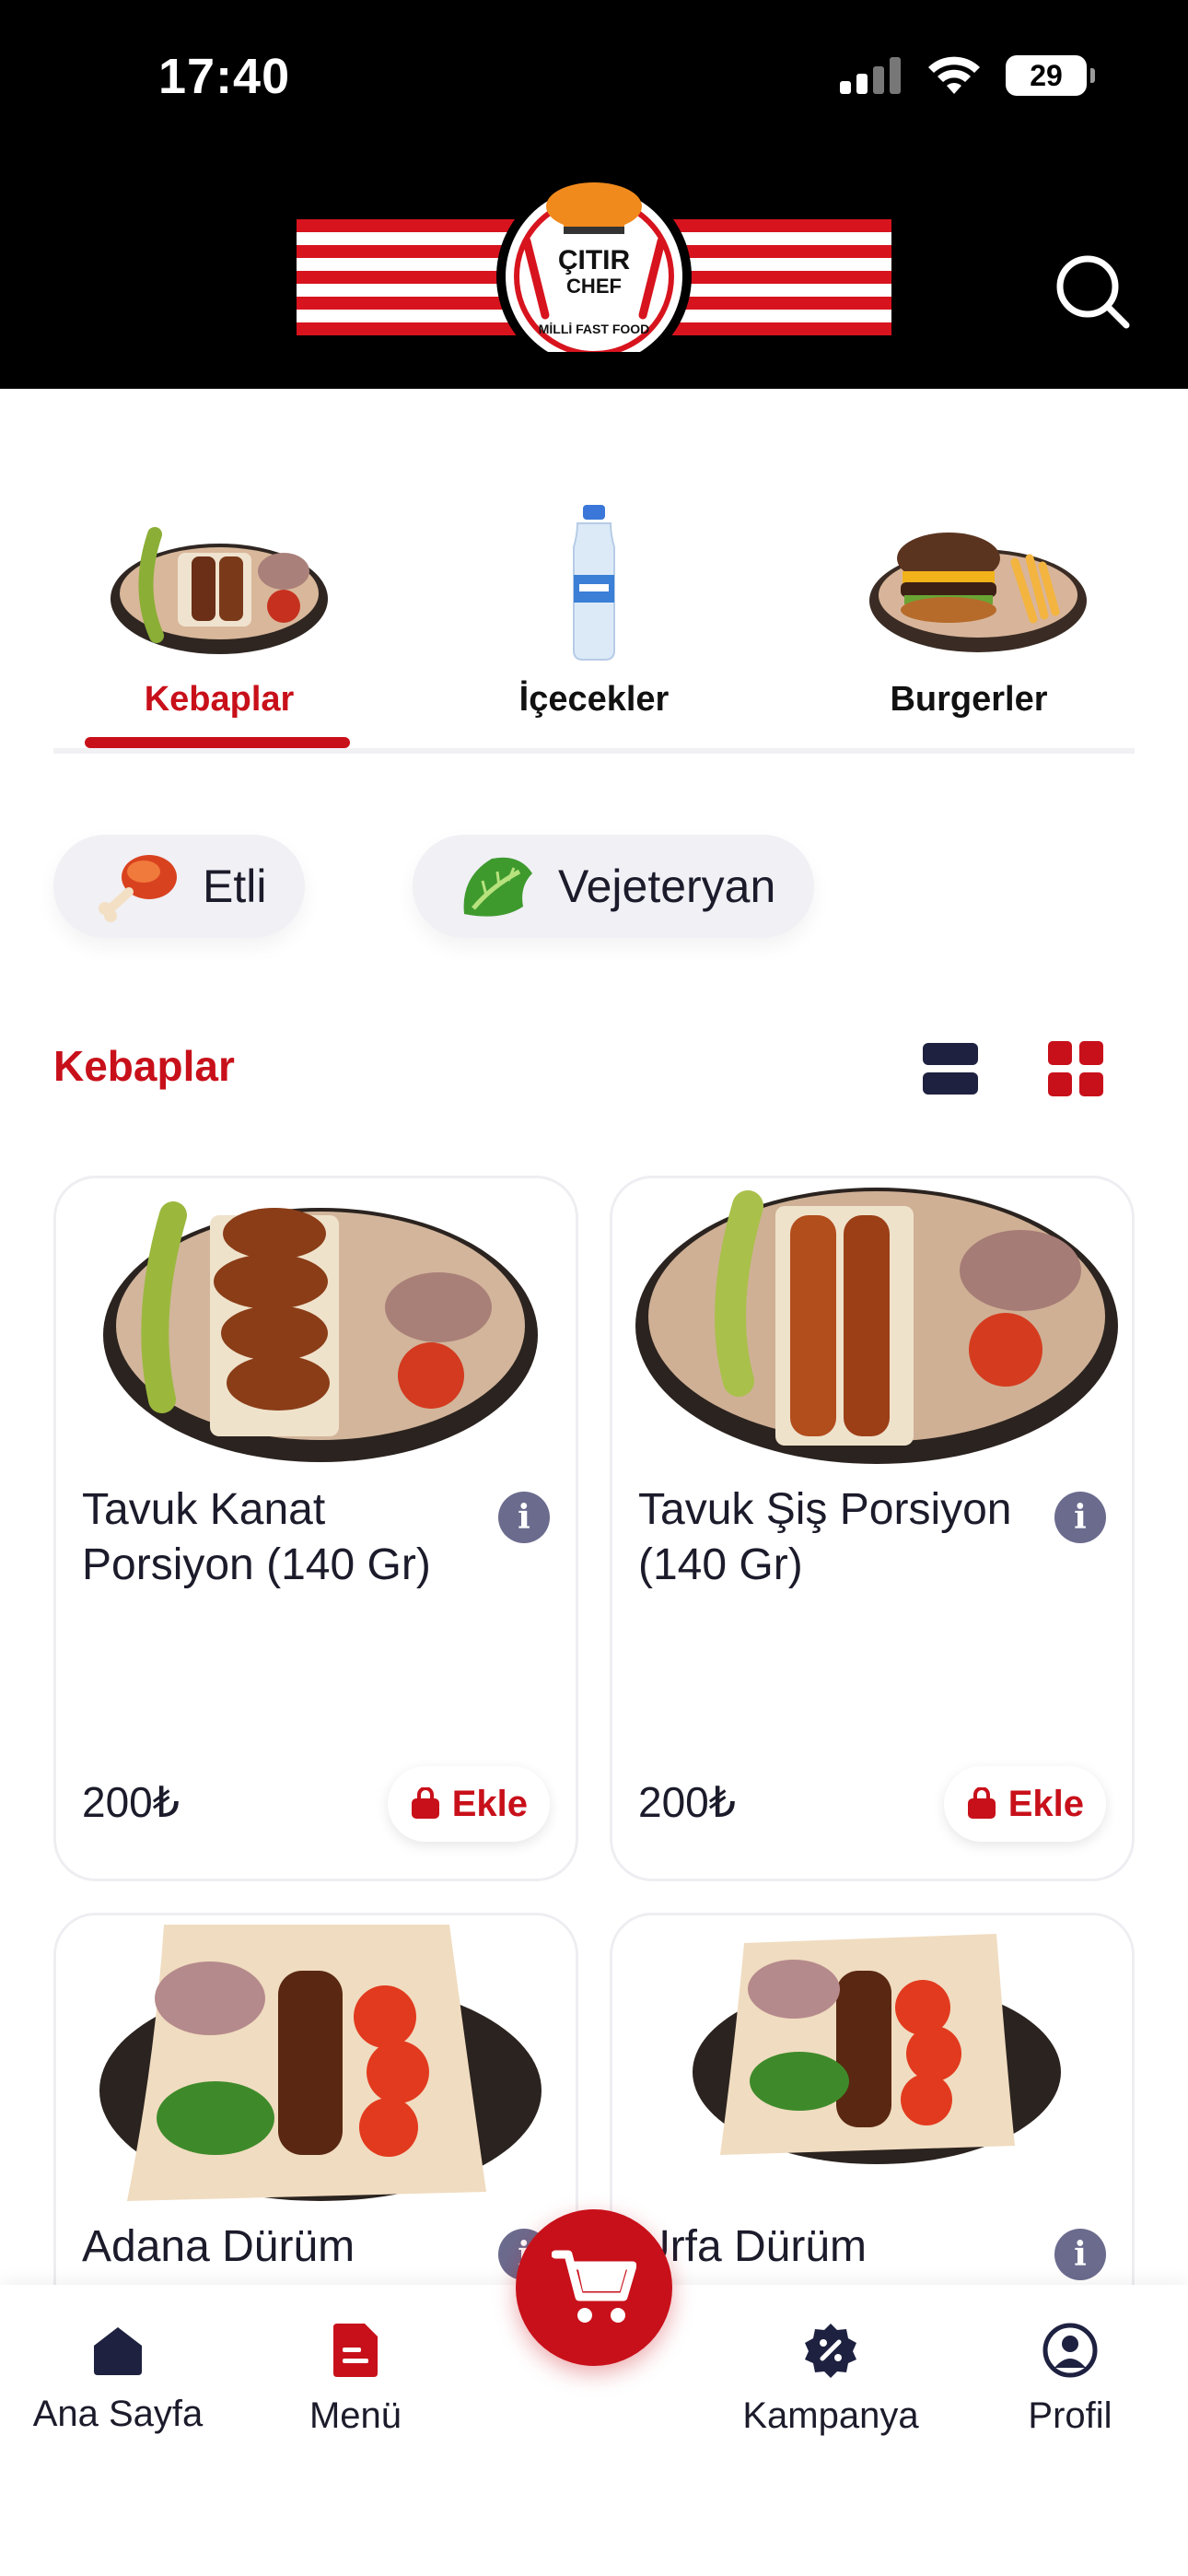 This screenshot has width=1188, height=2576. I want to click on product-name: Urfa Dürüm, so click(753, 2246).